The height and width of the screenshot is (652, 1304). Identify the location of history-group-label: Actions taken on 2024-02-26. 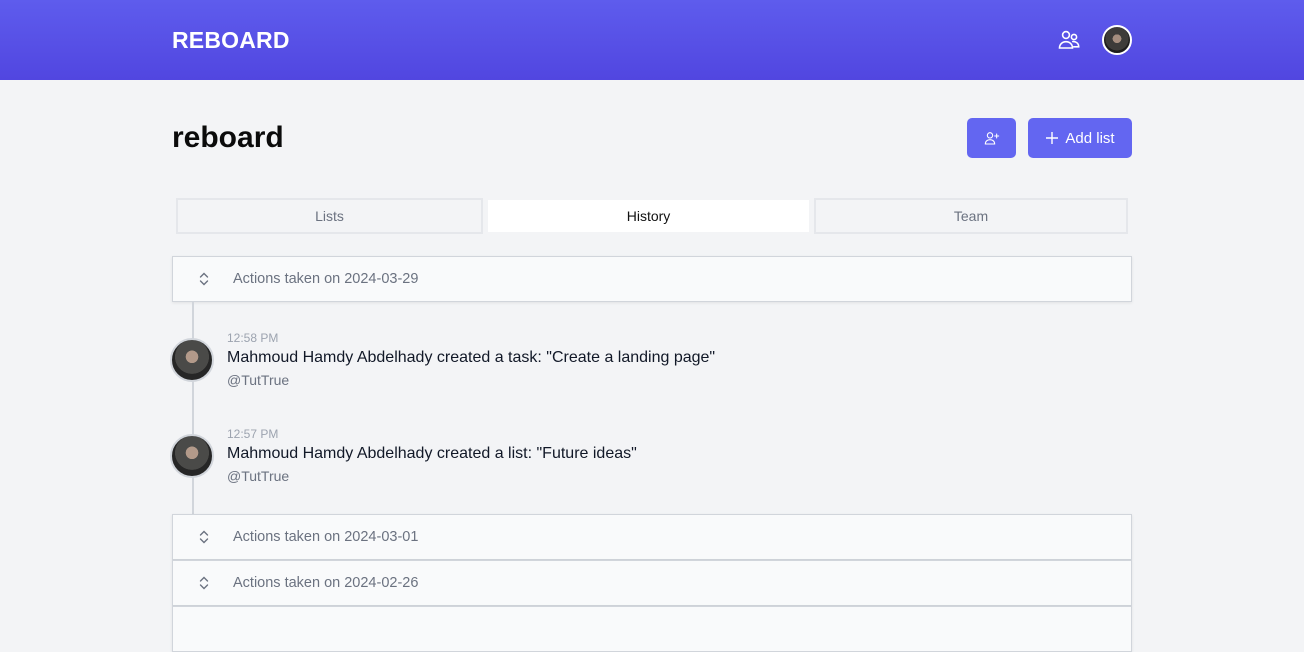
(326, 583).